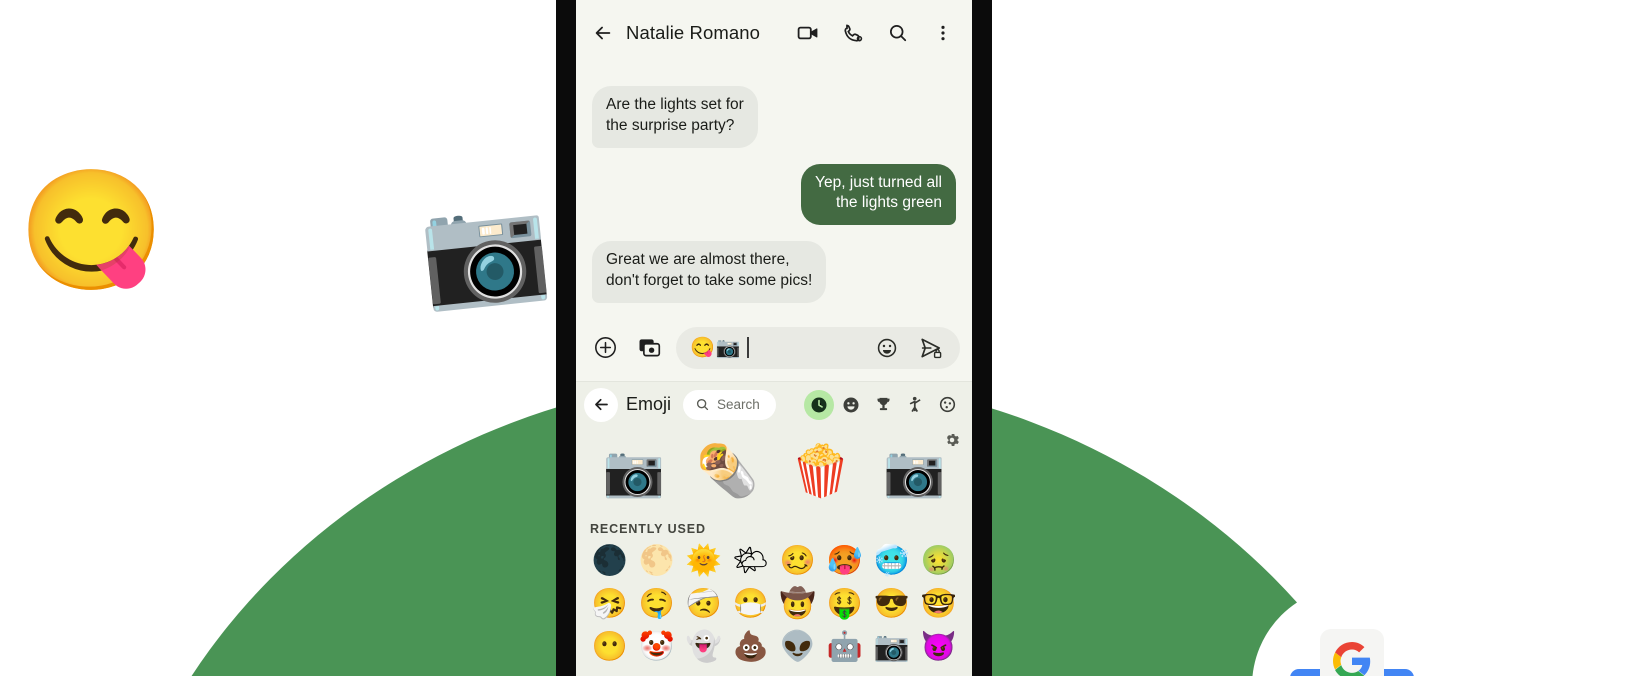 The width and height of the screenshot is (1650, 676). I want to click on header-actions, so click(875, 33).